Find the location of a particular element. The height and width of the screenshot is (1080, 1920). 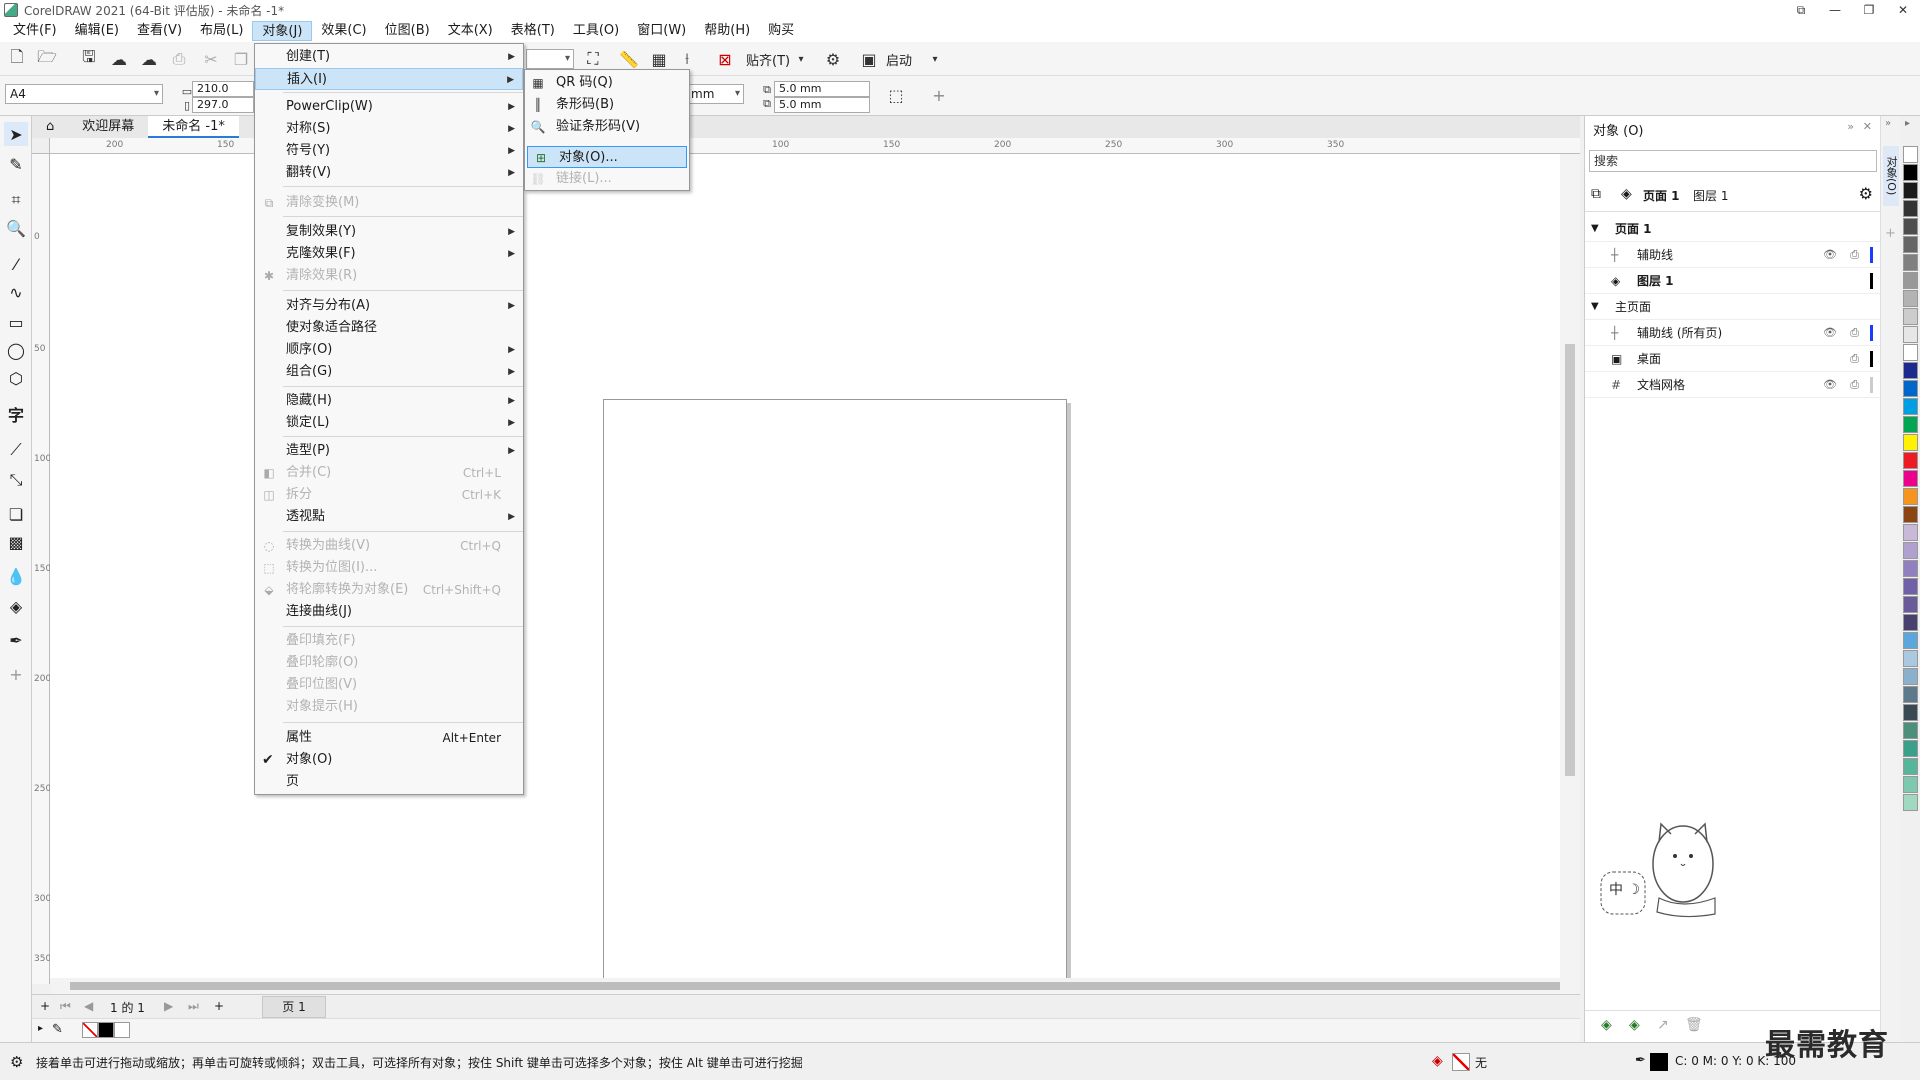

menu-item-insert: 插入(I) ▶ is located at coordinates (389, 79).